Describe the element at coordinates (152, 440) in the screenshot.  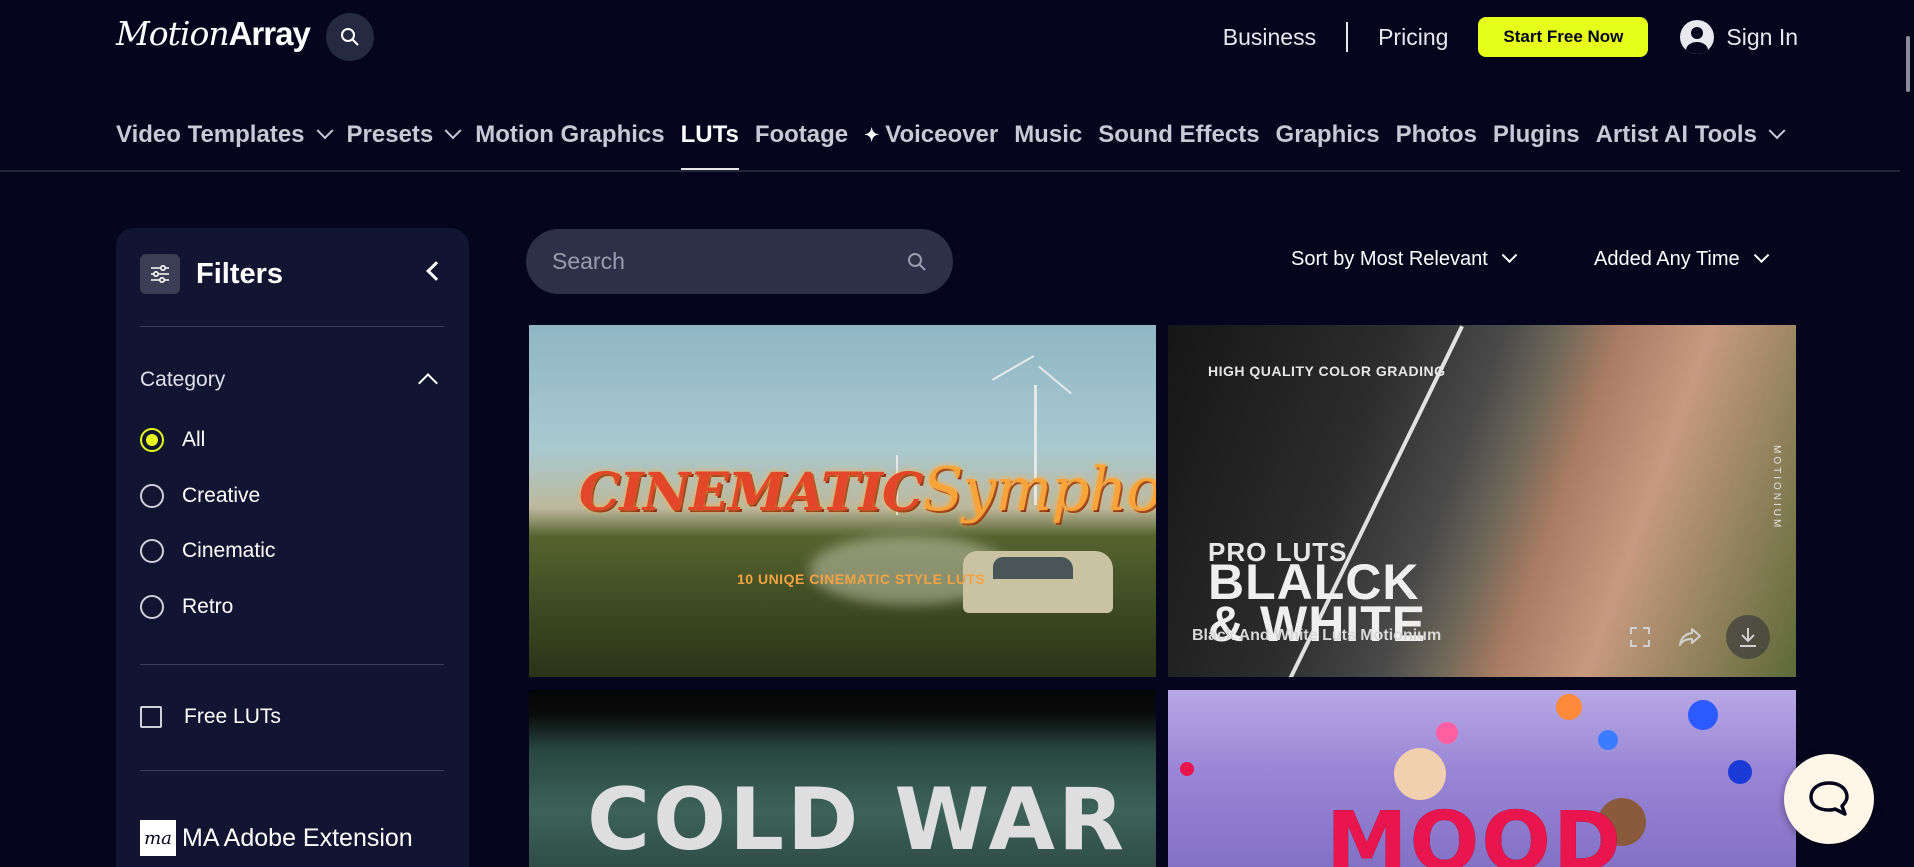
I see `radio-selected` at that location.